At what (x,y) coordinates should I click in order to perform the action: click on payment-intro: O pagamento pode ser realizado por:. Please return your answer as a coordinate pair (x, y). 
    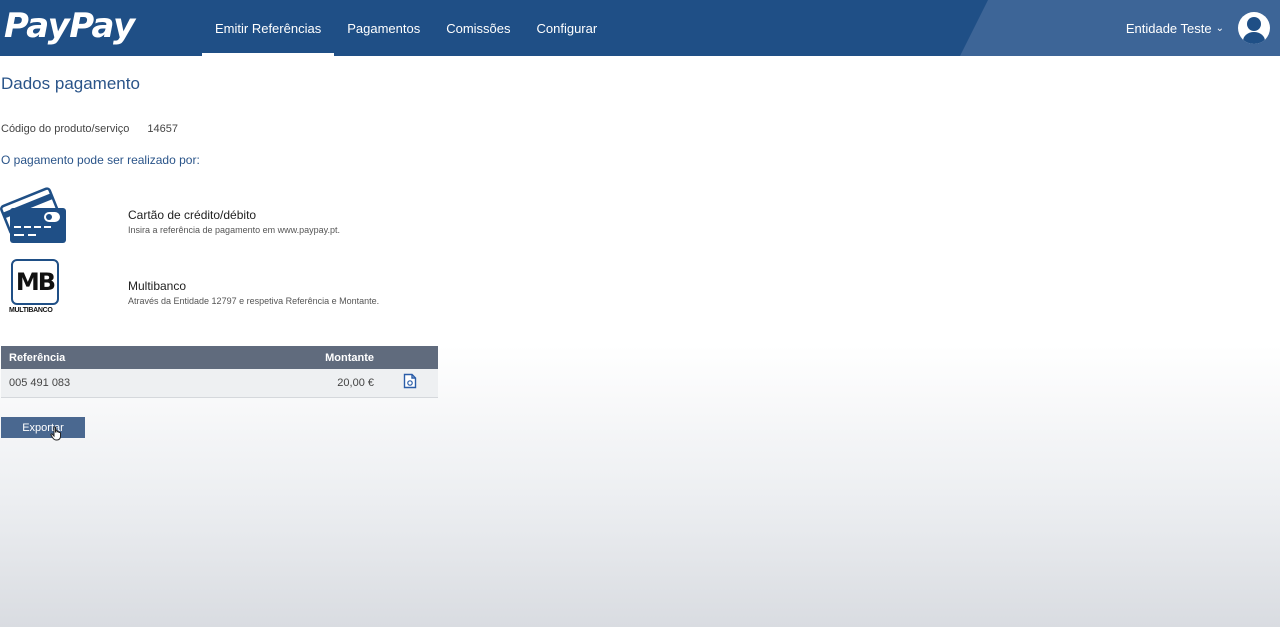
    Looking at the image, I should click on (100, 160).